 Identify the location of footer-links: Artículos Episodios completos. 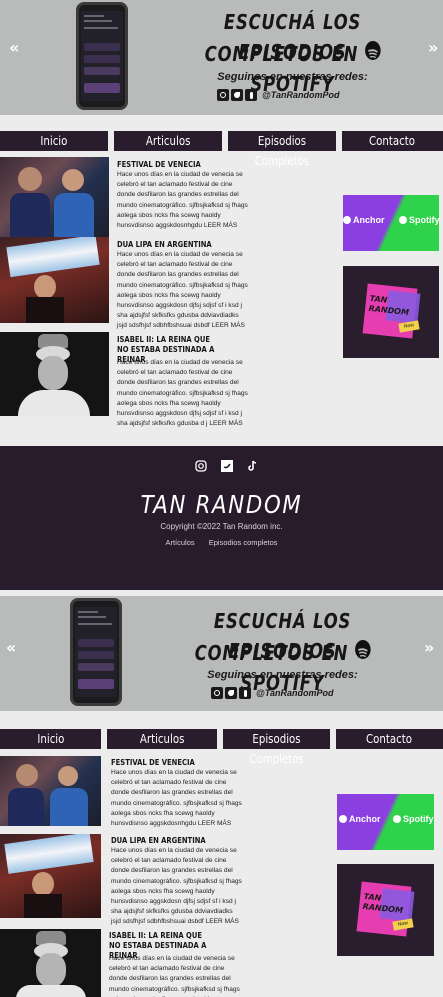
(221, 542).